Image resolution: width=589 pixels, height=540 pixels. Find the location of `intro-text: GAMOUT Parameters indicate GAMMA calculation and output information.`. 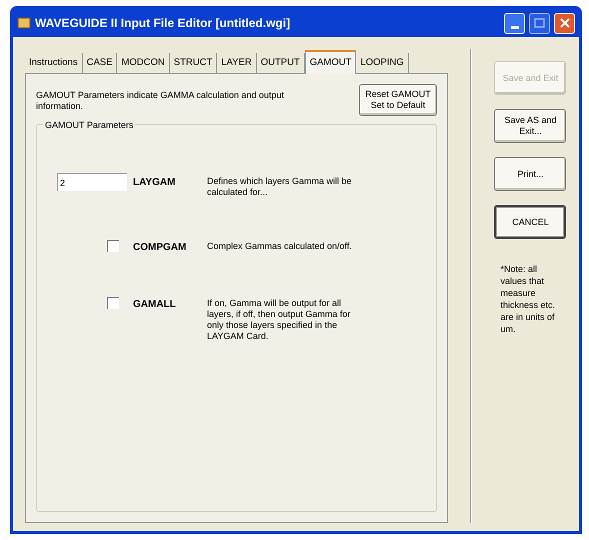

intro-text: GAMOUT Parameters indicate GAMMA calculation and output information. is located at coordinates (160, 101).